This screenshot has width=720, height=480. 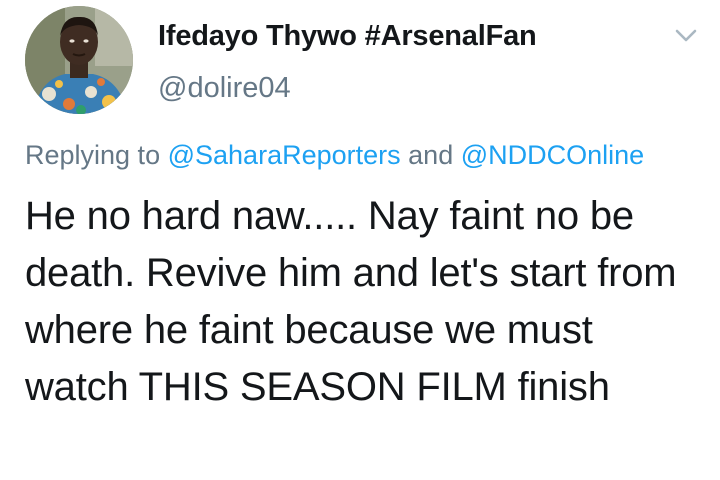 I want to click on reply-prefix: Replying to, so click(x=93, y=155).